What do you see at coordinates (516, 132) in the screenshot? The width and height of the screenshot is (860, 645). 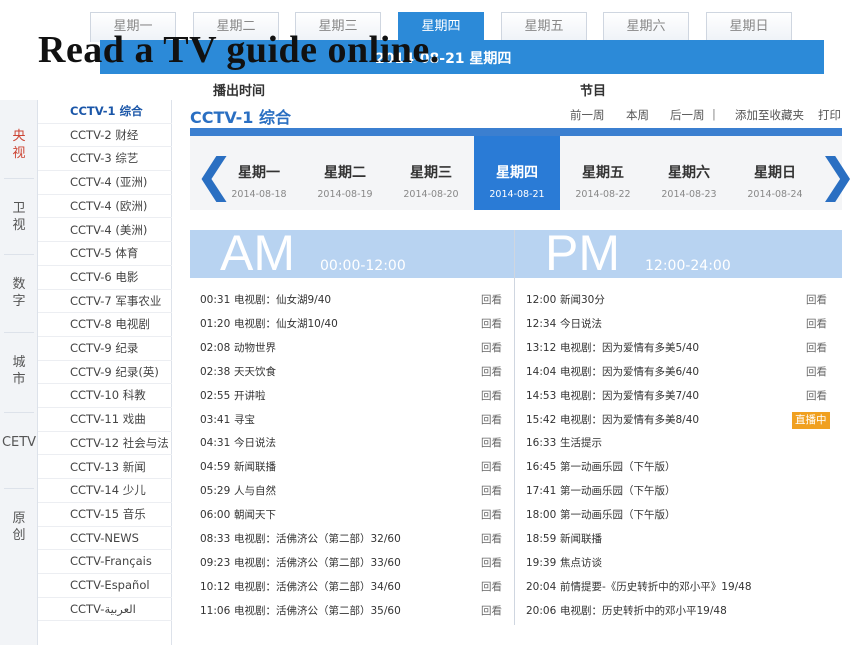 I see `panel-bar` at bounding box center [516, 132].